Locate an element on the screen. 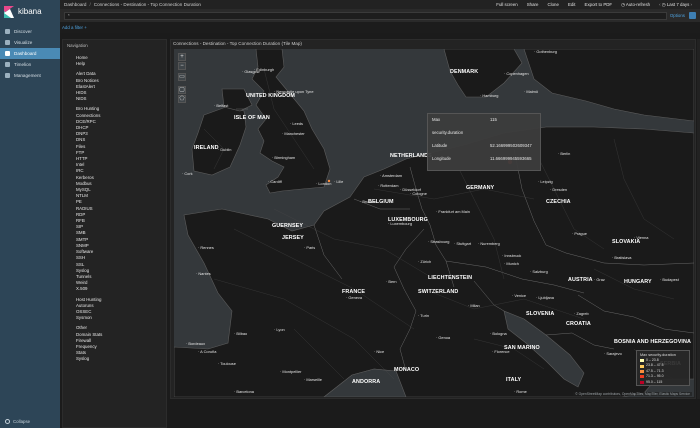 The width and height of the screenshot is (700, 428). tooltip-label: security.duration is located at coordinates (448, 132).